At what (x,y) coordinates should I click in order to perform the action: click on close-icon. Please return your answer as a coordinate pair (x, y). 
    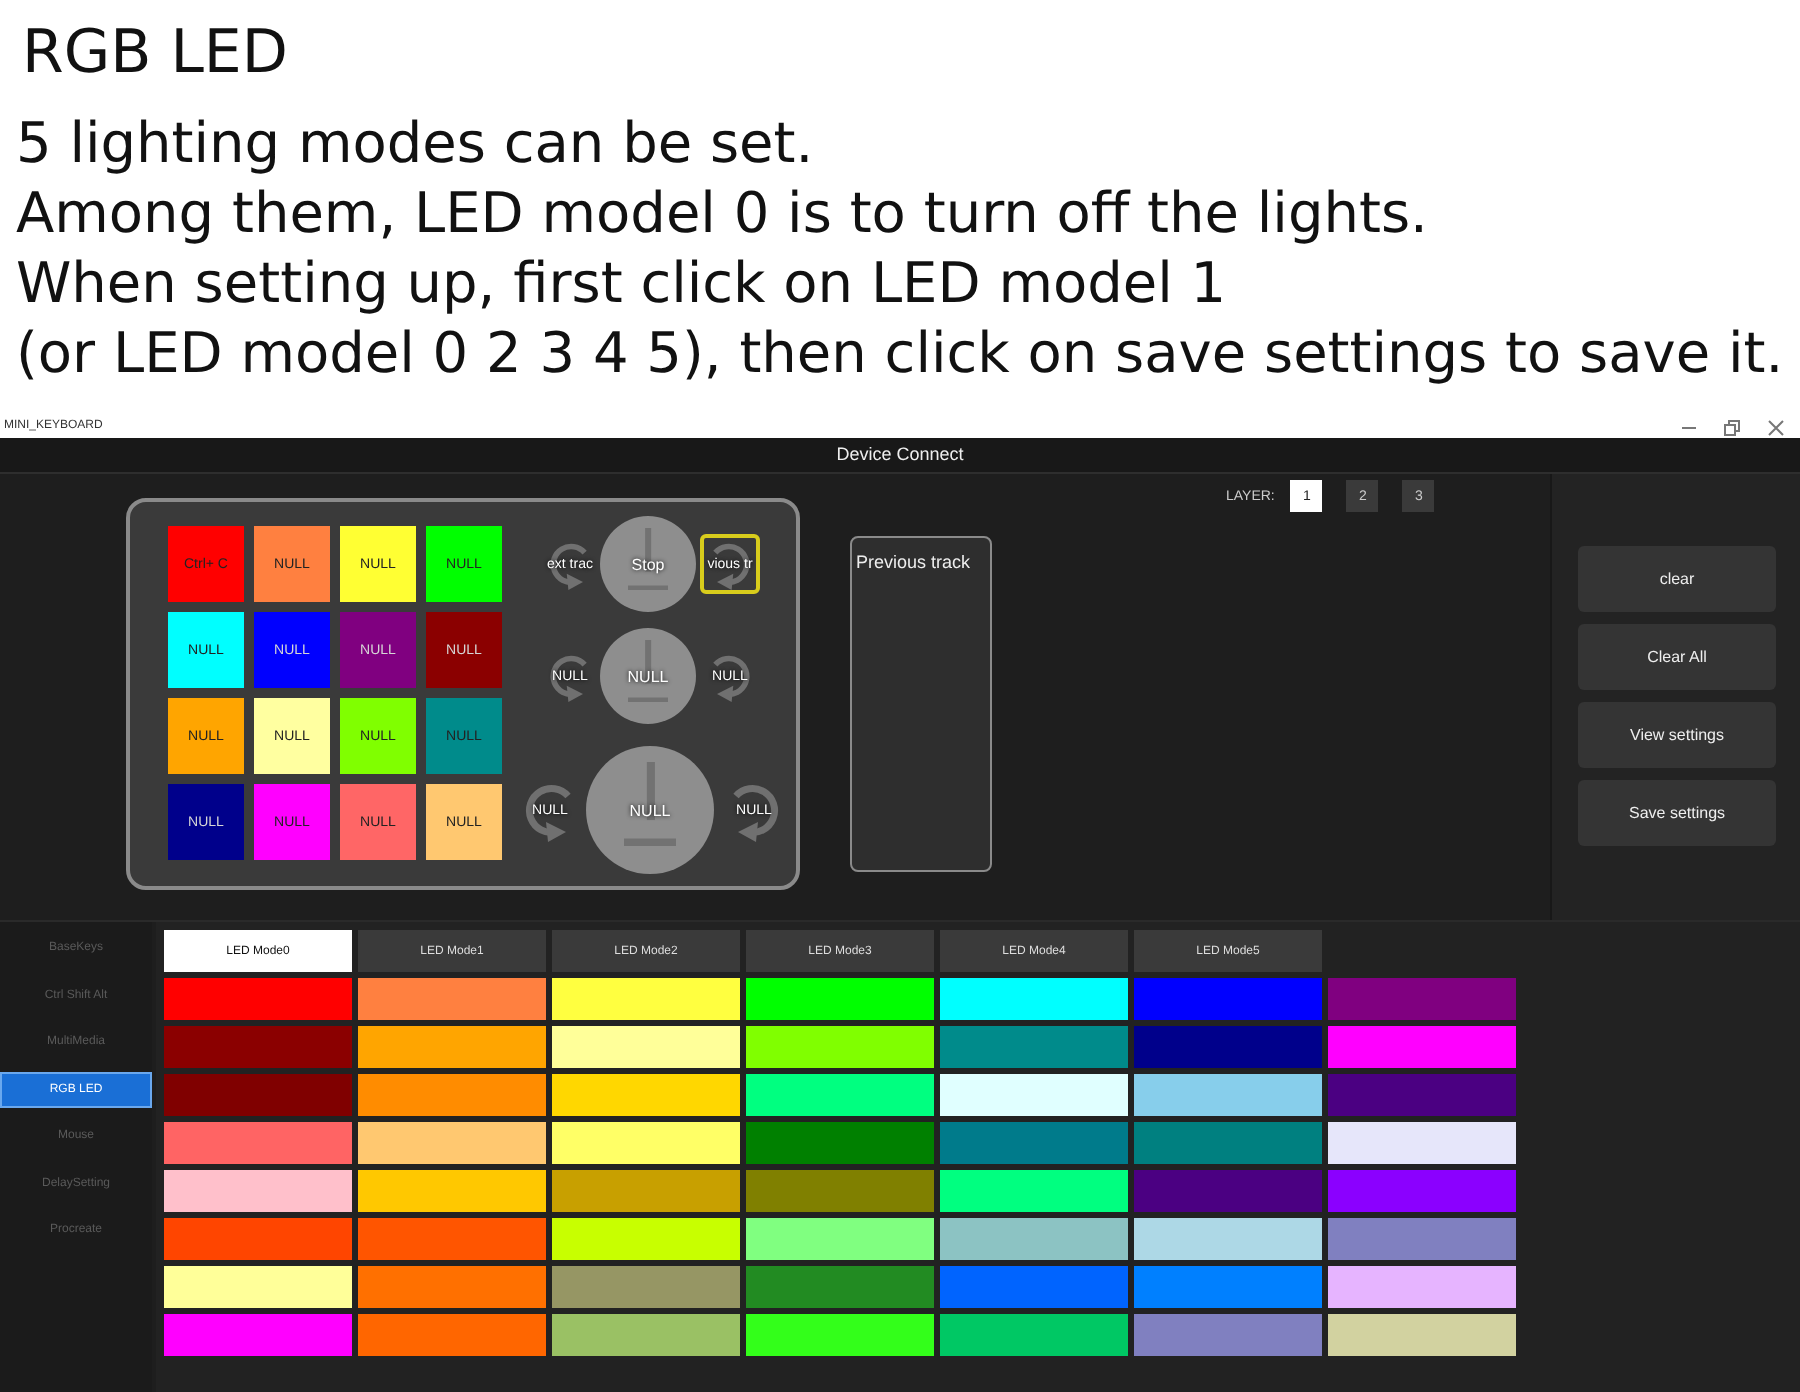
    Looking at the image, I should click on (1776, 427).